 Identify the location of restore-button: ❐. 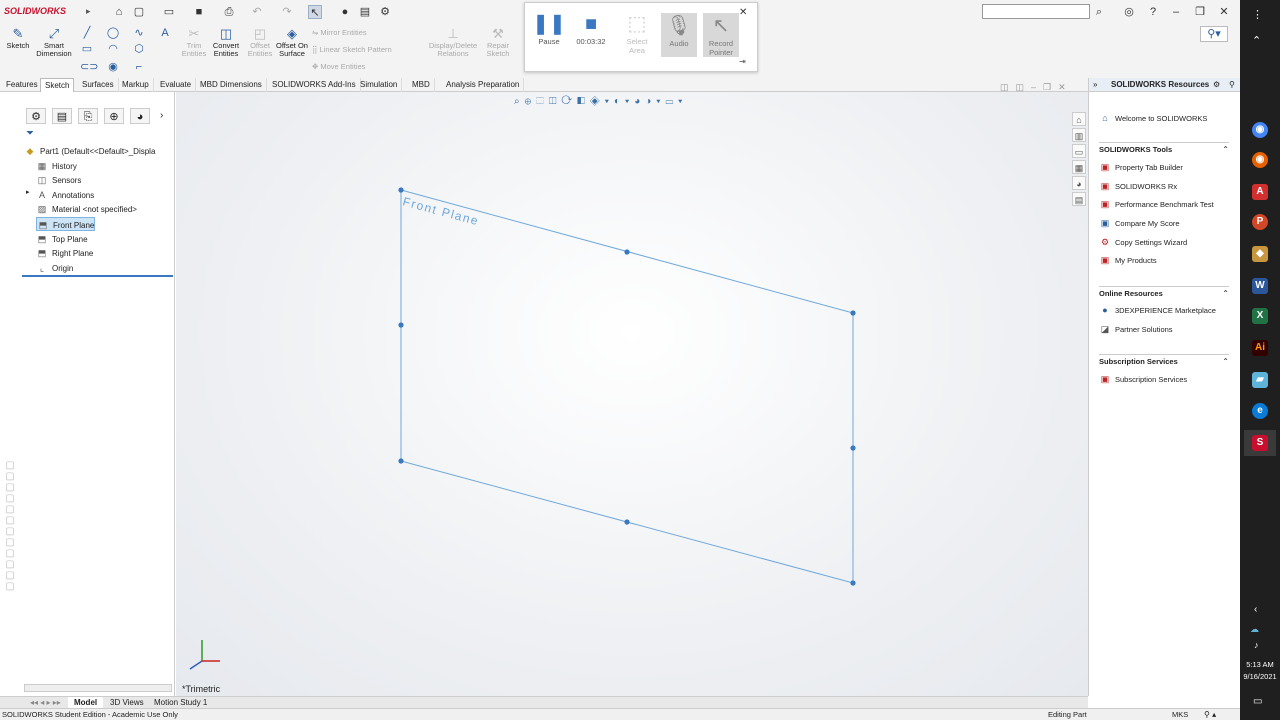
(1200, 12).